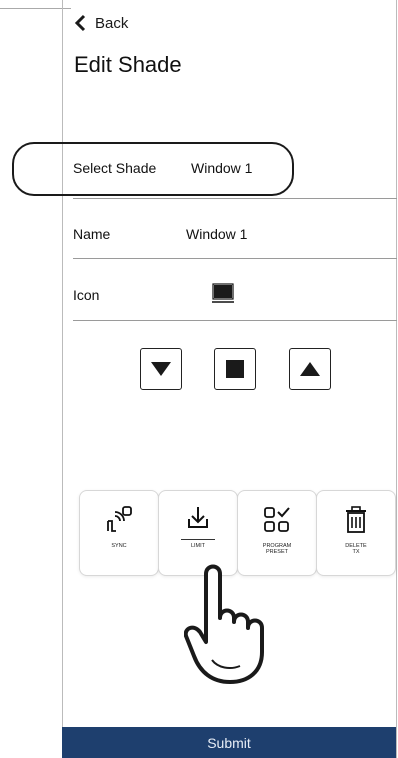 Image resolution: width=398 pixels, height=758 pixels. I want to click on back-button: Back, so click(100, 23).